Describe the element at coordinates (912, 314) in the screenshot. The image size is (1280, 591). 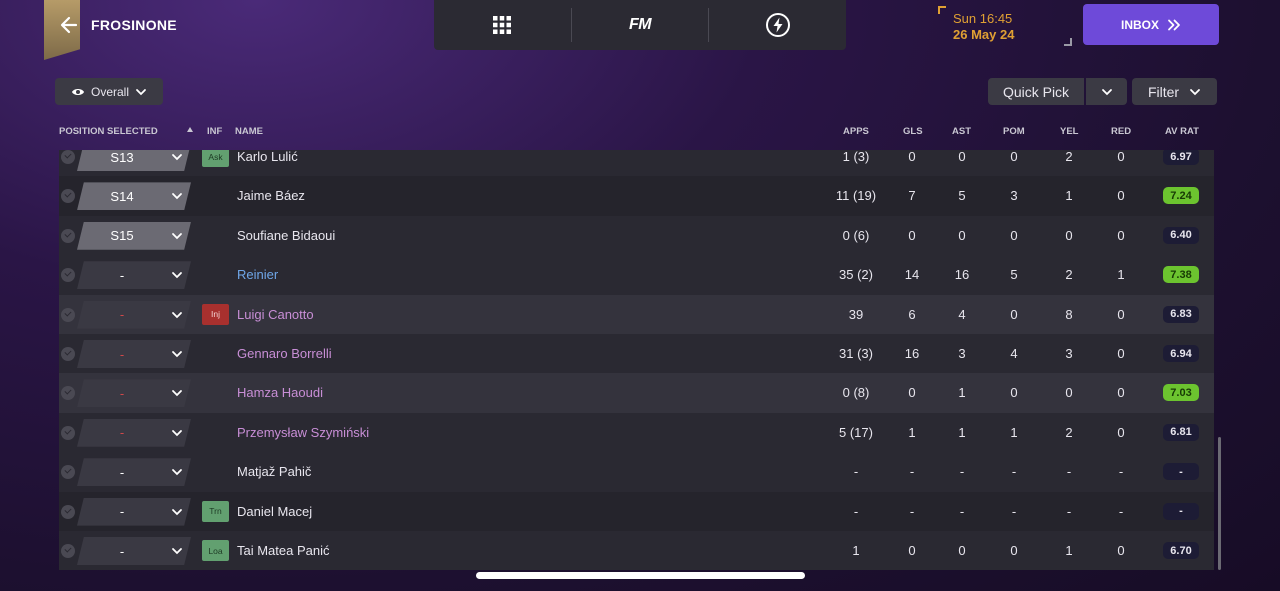
I see `stat-gls: 6` at that location.